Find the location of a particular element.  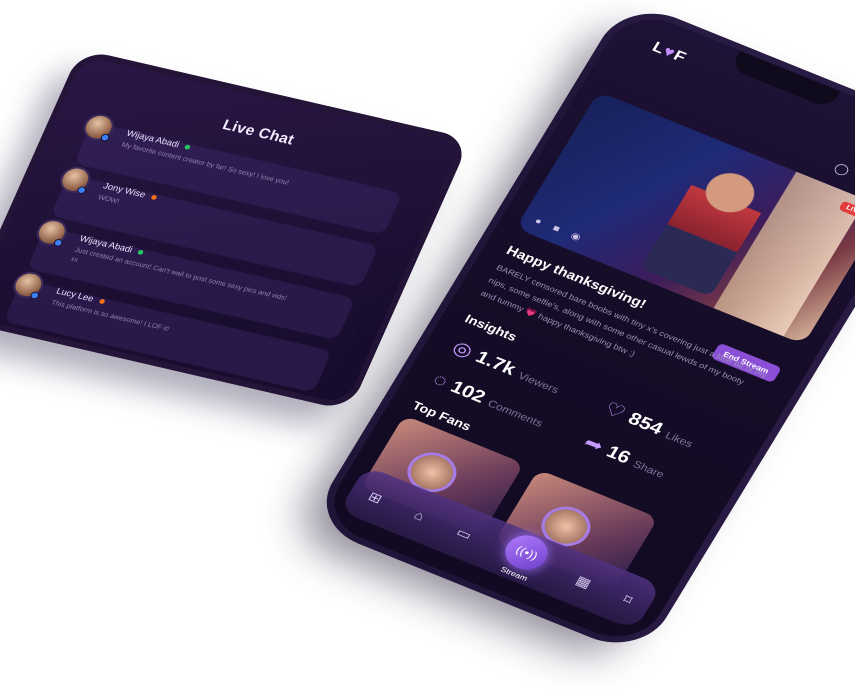

camera-icon: ■ is located at coordinates (555, 228).